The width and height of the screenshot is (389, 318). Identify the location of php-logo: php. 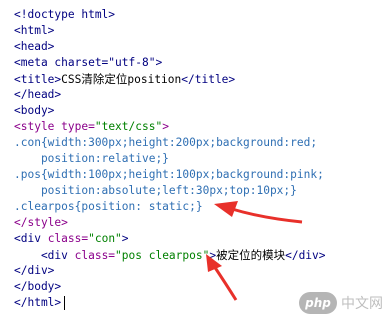
(318, 303).